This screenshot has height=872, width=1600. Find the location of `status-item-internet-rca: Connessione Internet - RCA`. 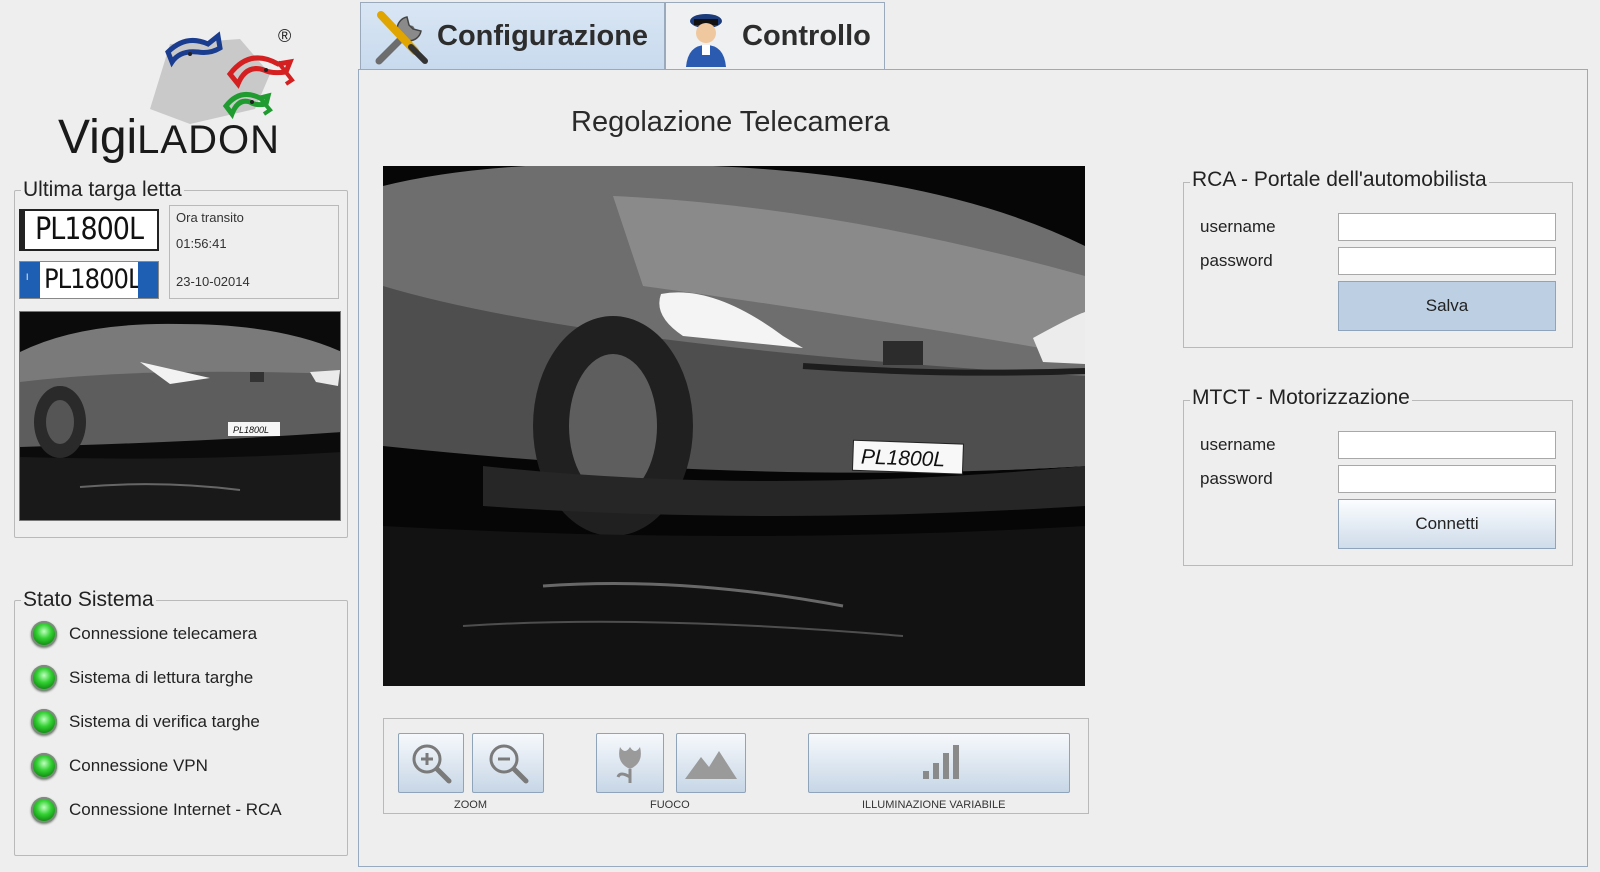

status-item-internet-rca: Connessione Internet - RCA is located at coordinates (156, 810).